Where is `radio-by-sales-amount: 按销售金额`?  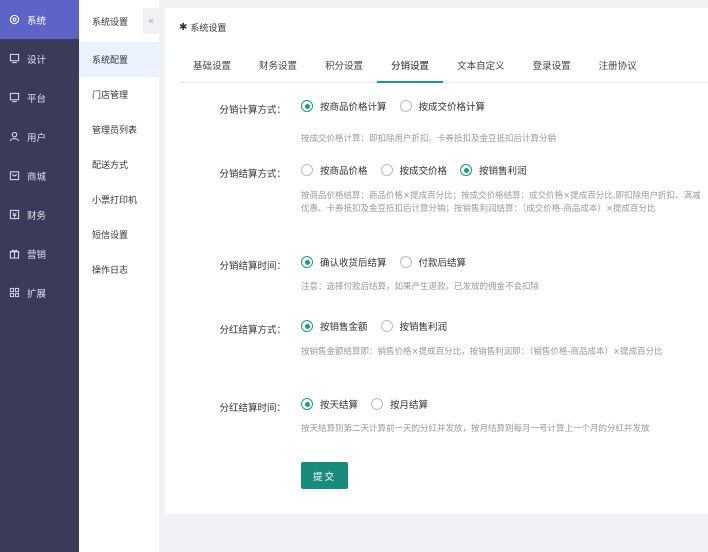 radio-by-sales-amount: 按销售金额 is located at coordinates (334, 326).